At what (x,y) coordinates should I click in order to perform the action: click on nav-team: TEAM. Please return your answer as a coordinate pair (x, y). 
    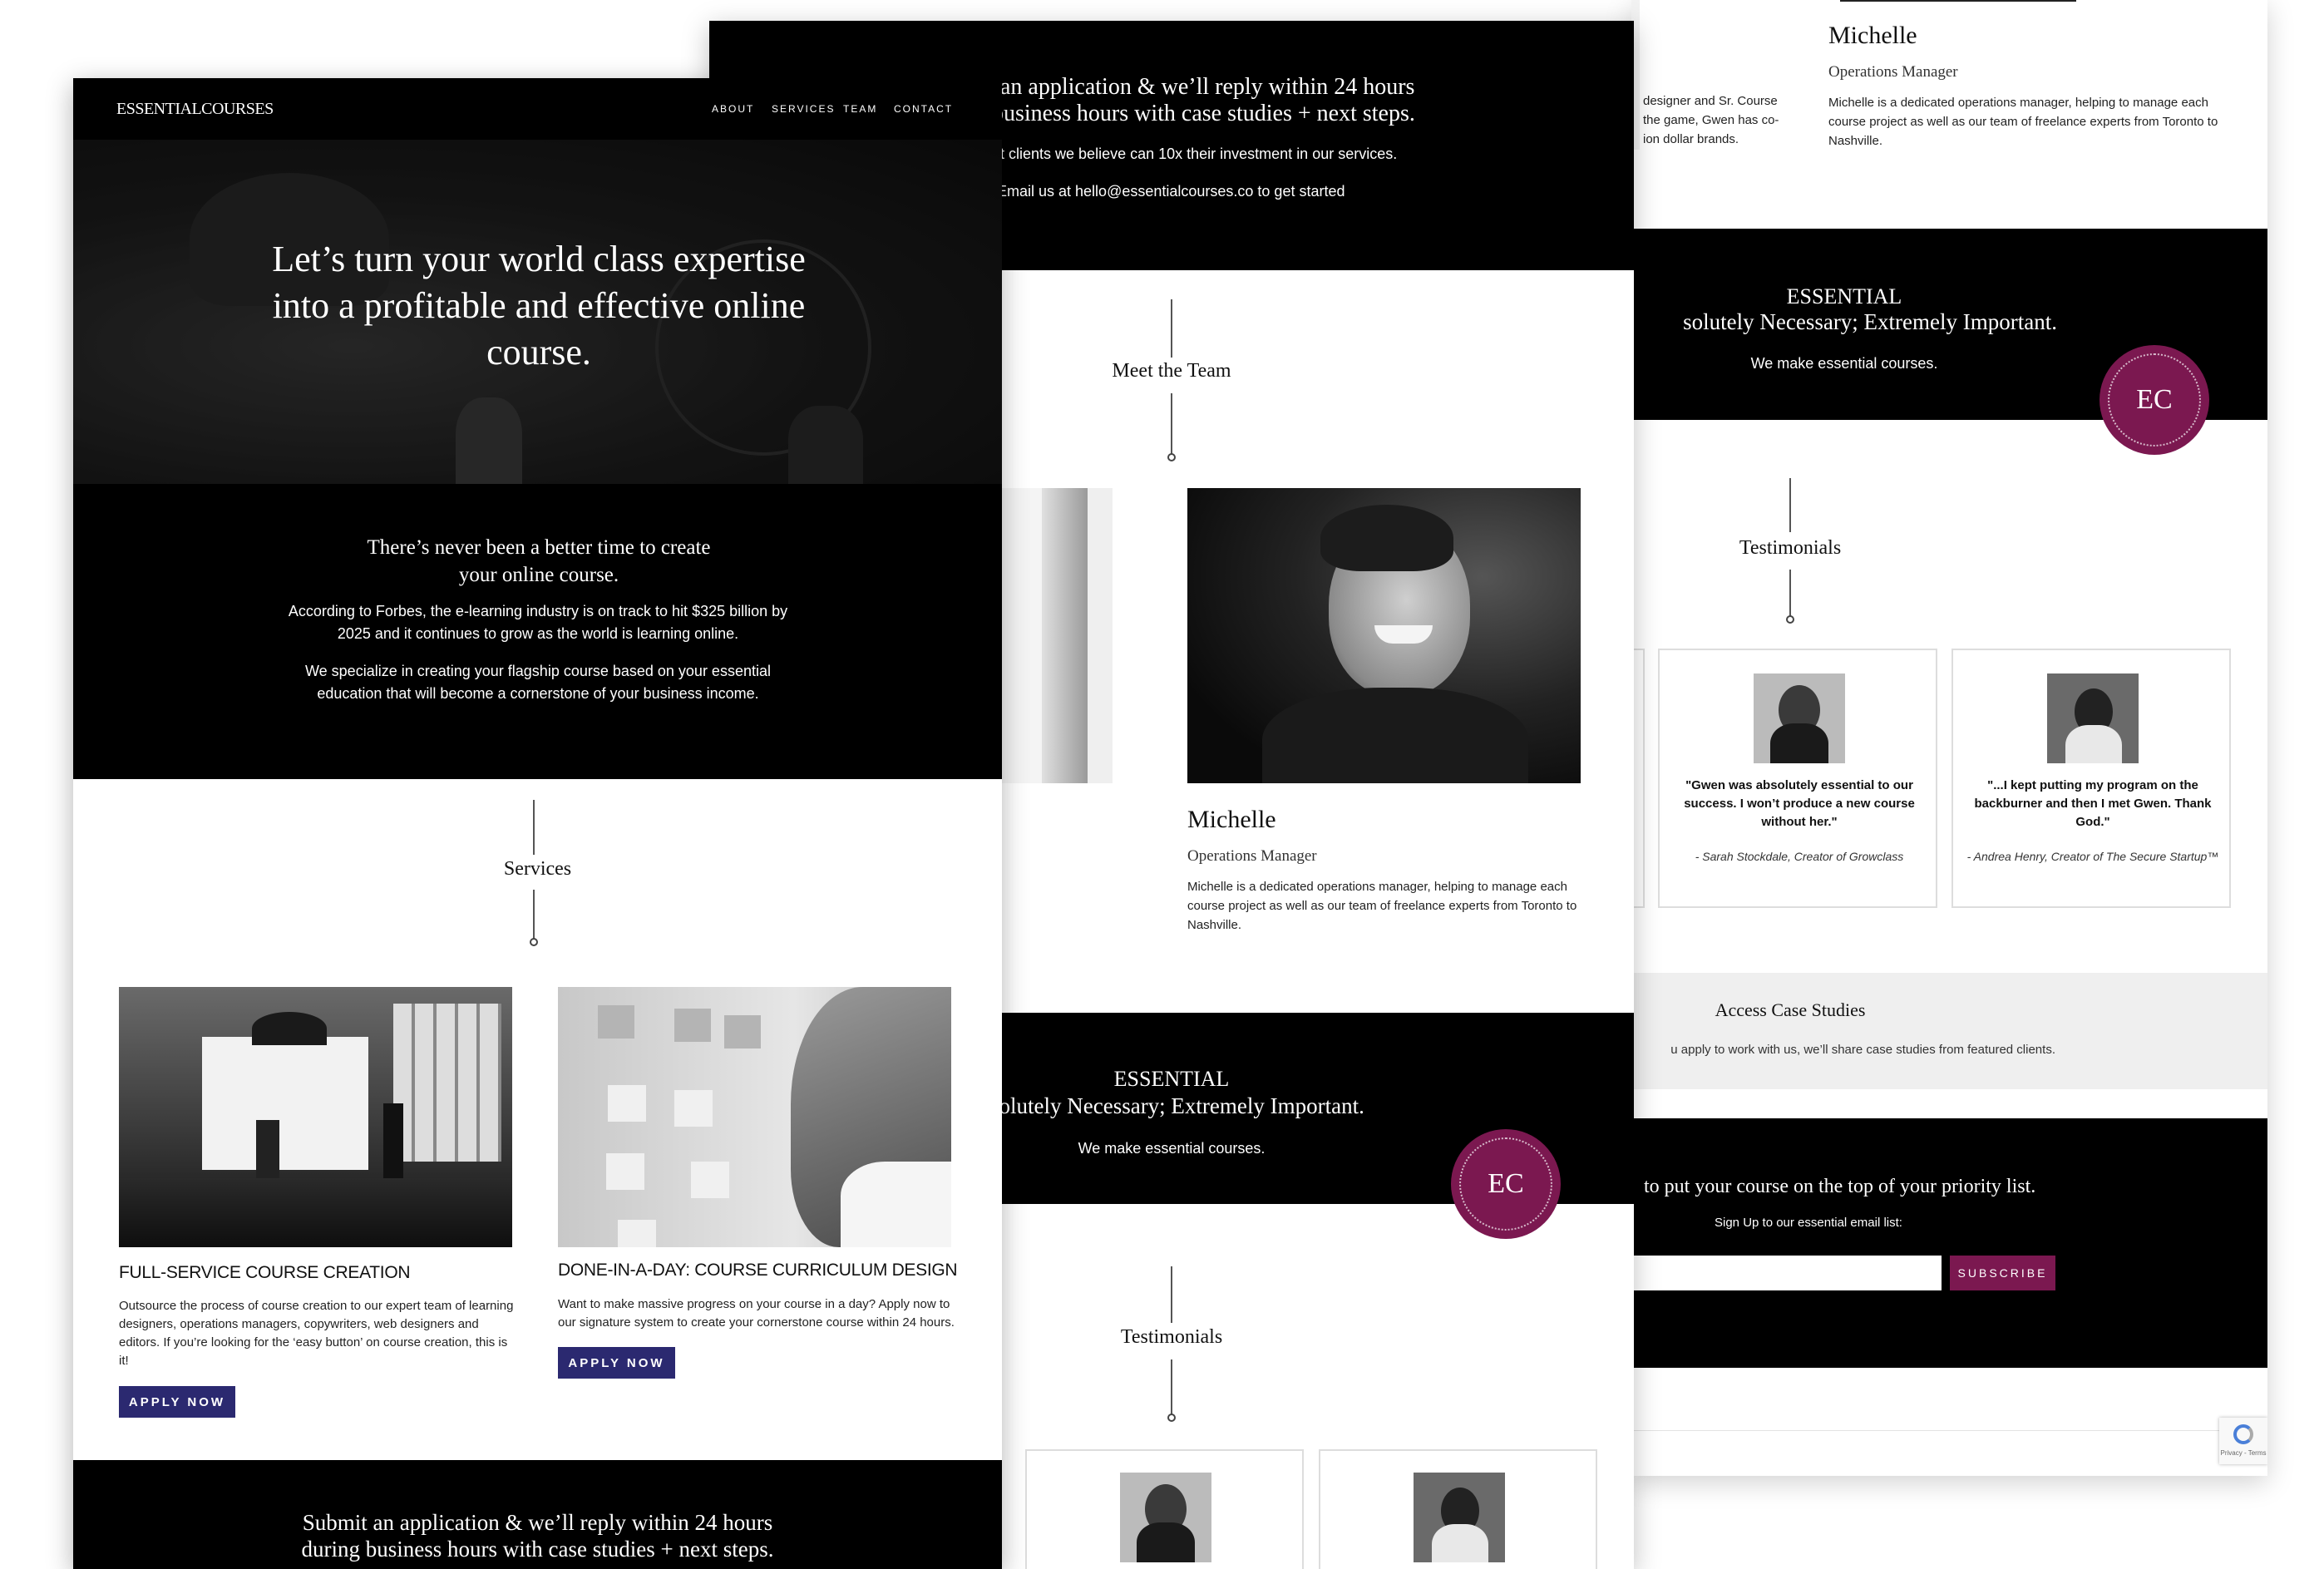
    Looking at the image, I should click on (860, 109).